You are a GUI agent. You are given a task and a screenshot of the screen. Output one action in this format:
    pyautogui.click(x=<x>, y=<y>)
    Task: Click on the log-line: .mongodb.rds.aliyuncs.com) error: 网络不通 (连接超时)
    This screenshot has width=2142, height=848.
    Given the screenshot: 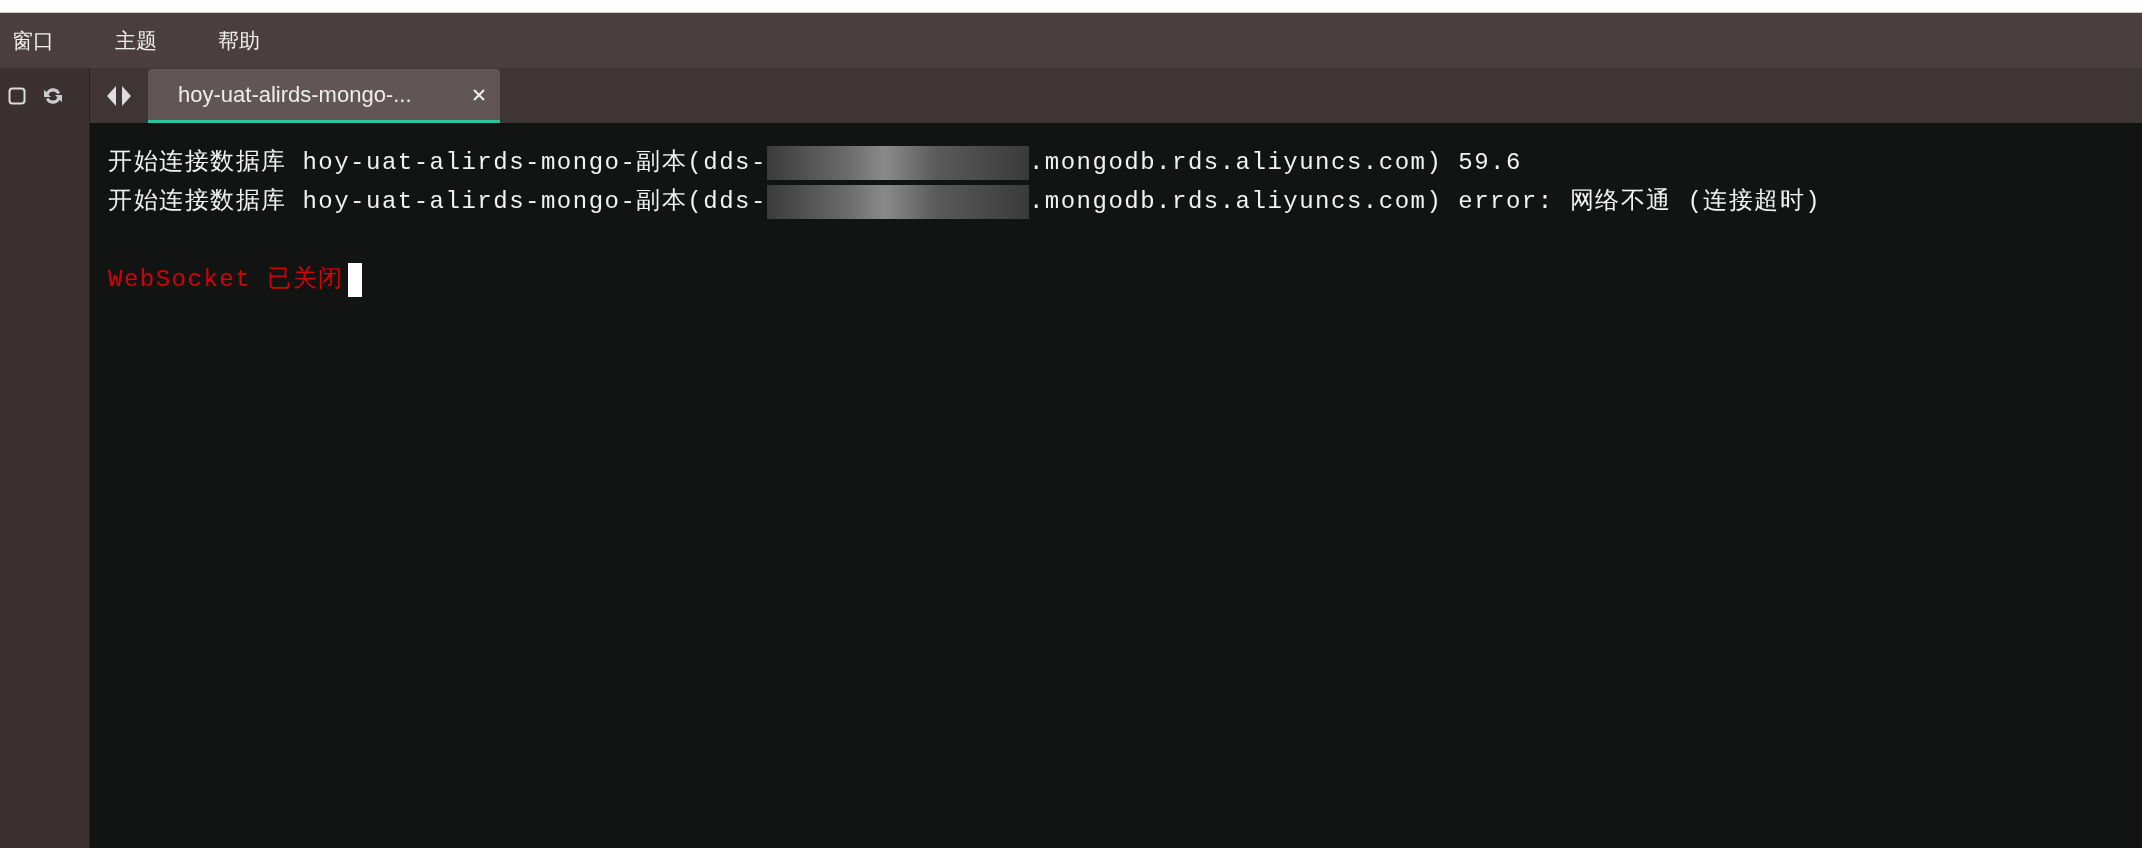 What is the action you would take?
    pyautogui.click(x=1425, y=201)
    